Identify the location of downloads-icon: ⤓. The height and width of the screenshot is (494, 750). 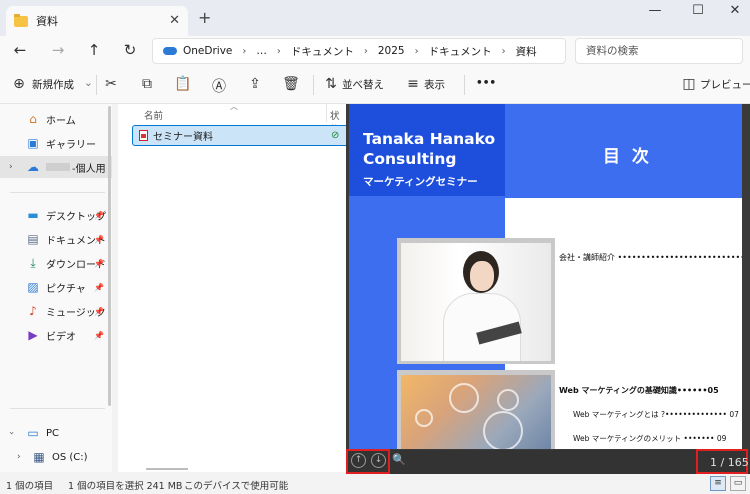
(33, 262).